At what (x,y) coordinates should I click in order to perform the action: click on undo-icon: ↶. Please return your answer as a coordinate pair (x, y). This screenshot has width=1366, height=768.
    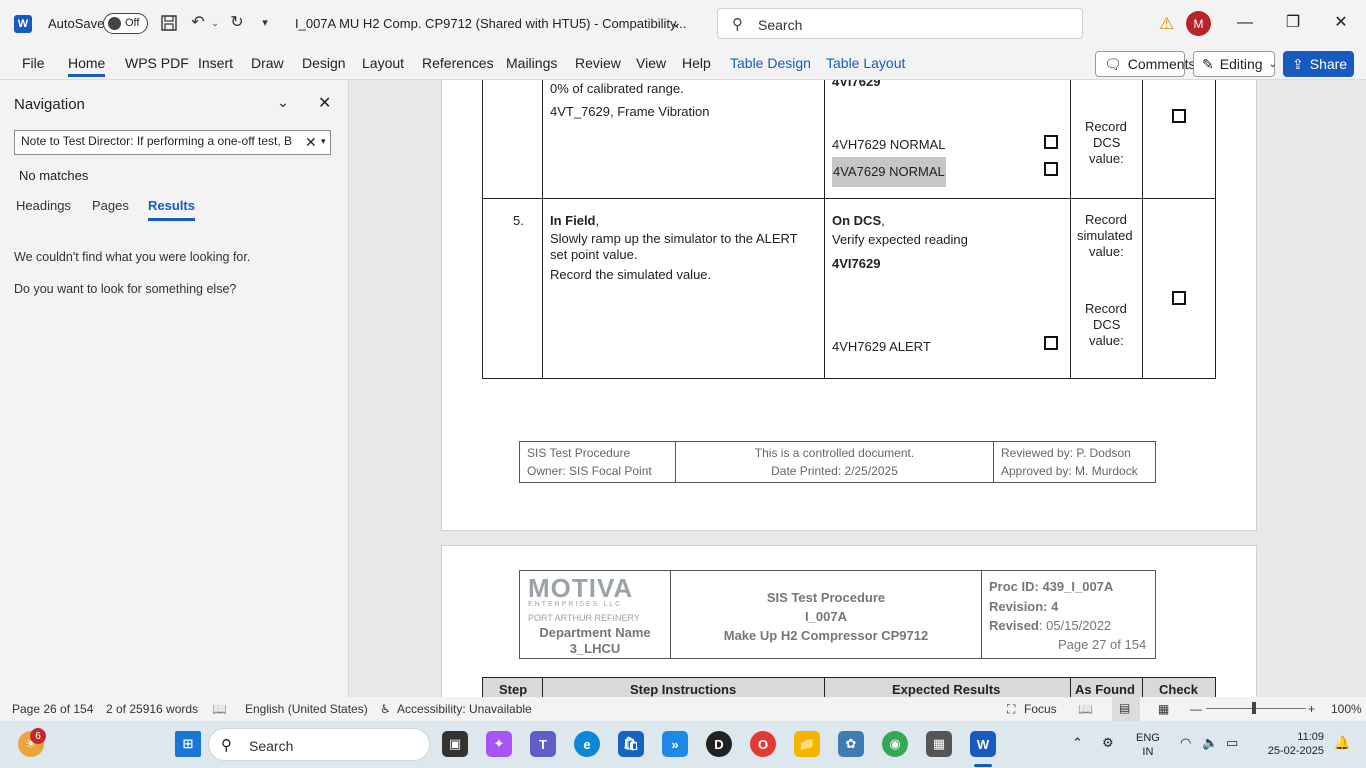
    Looking at the image, I should click on (198, 23).